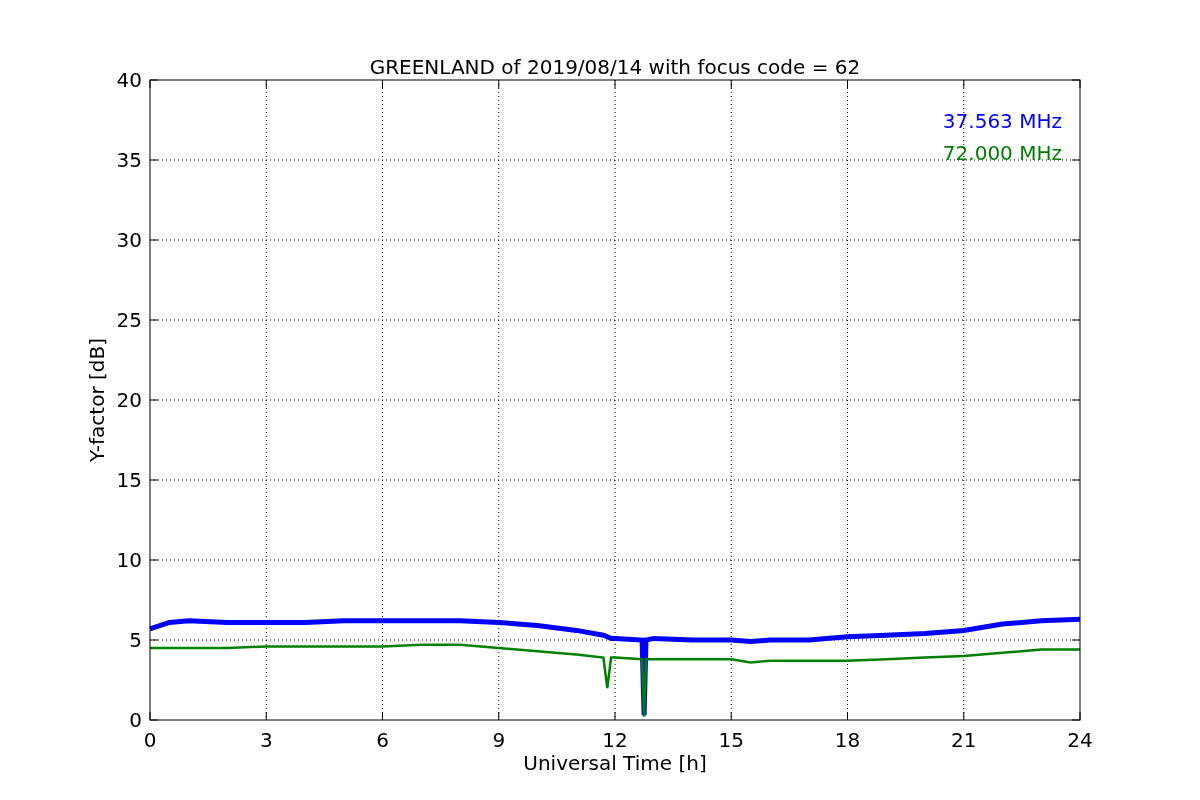 This screenshot has width=1200, height=800. Describe the element at coordinates (615, 67) in the screenshot. I see `chart-title: GREENLAND of 2019/08/14 with focus code = 62` at that location.